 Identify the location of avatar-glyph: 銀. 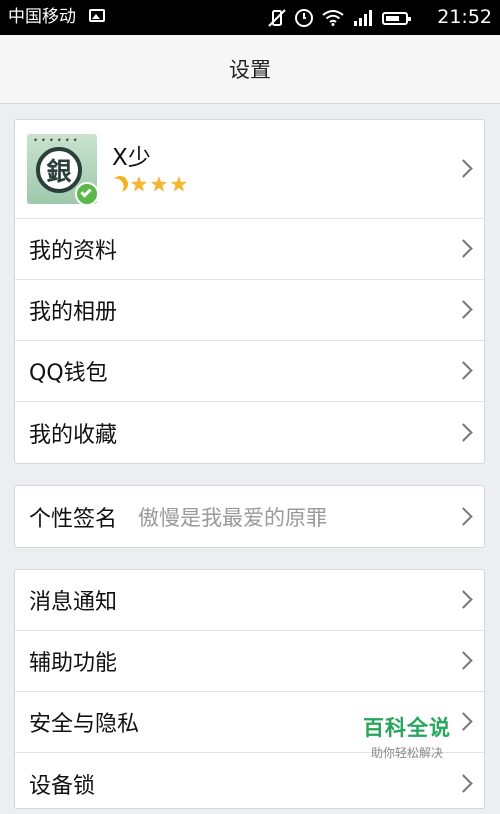
(59, 170).